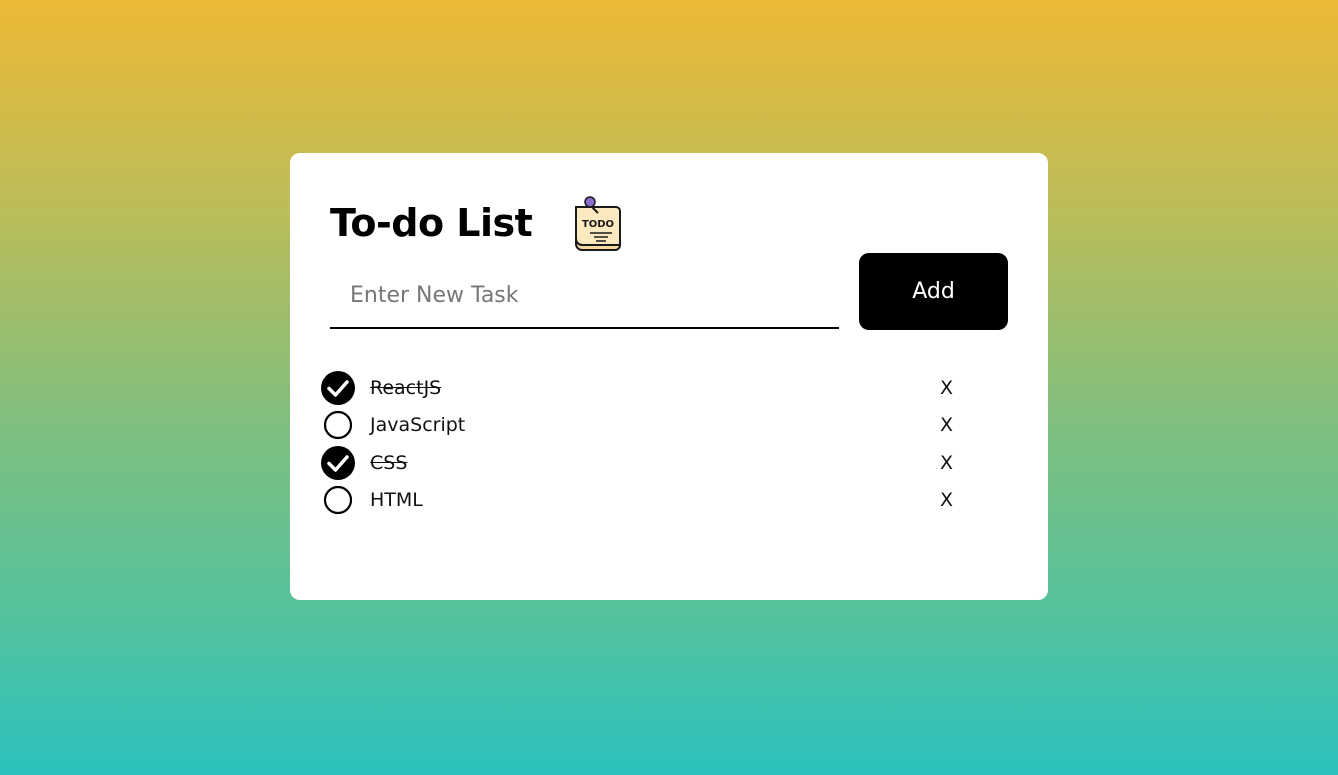 The height and width of the screenshot is (775, 1338). I want to click on task-input-wrapper, so click(584, 296).